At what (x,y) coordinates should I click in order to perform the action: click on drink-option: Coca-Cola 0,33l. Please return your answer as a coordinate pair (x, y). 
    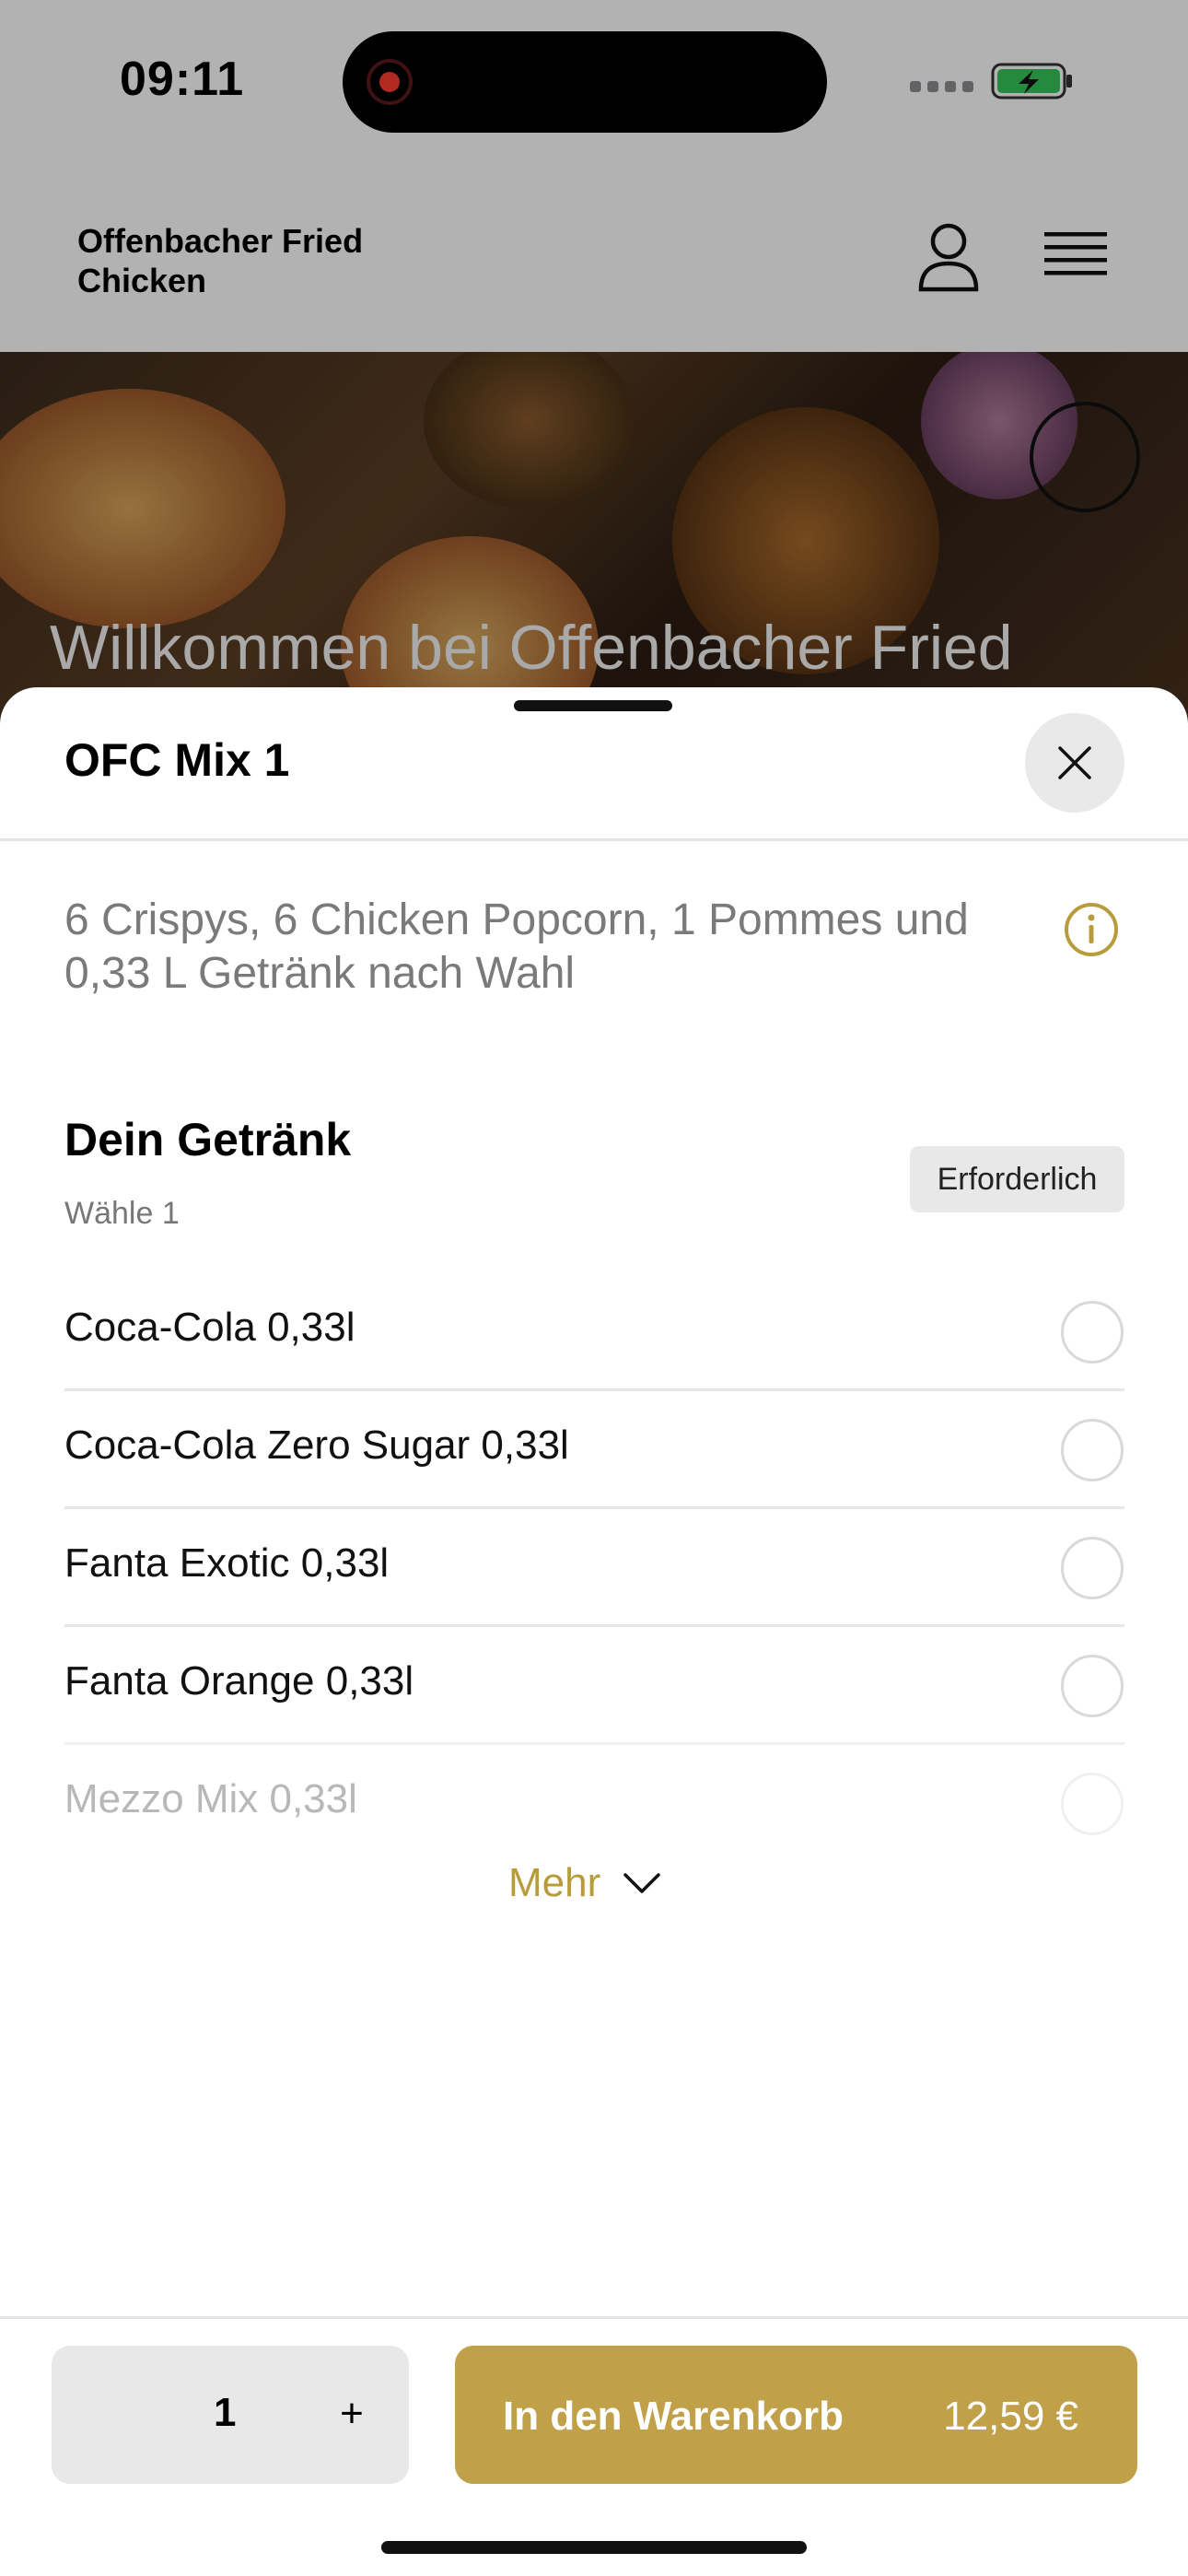
    Looking at the image, I should click on (594, 1332).